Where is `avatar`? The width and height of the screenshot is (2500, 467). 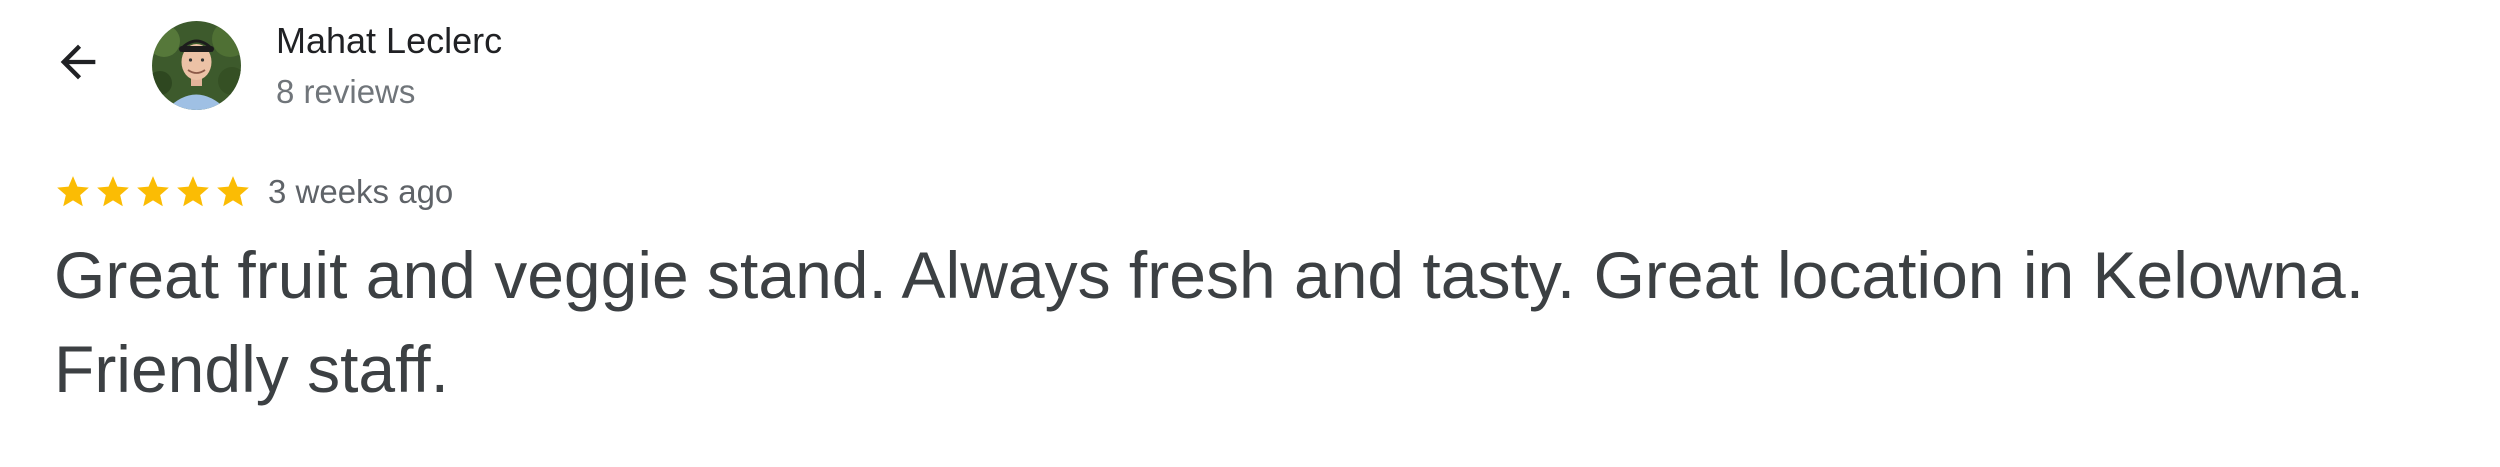 avatar is located at coordinates (196, 65).